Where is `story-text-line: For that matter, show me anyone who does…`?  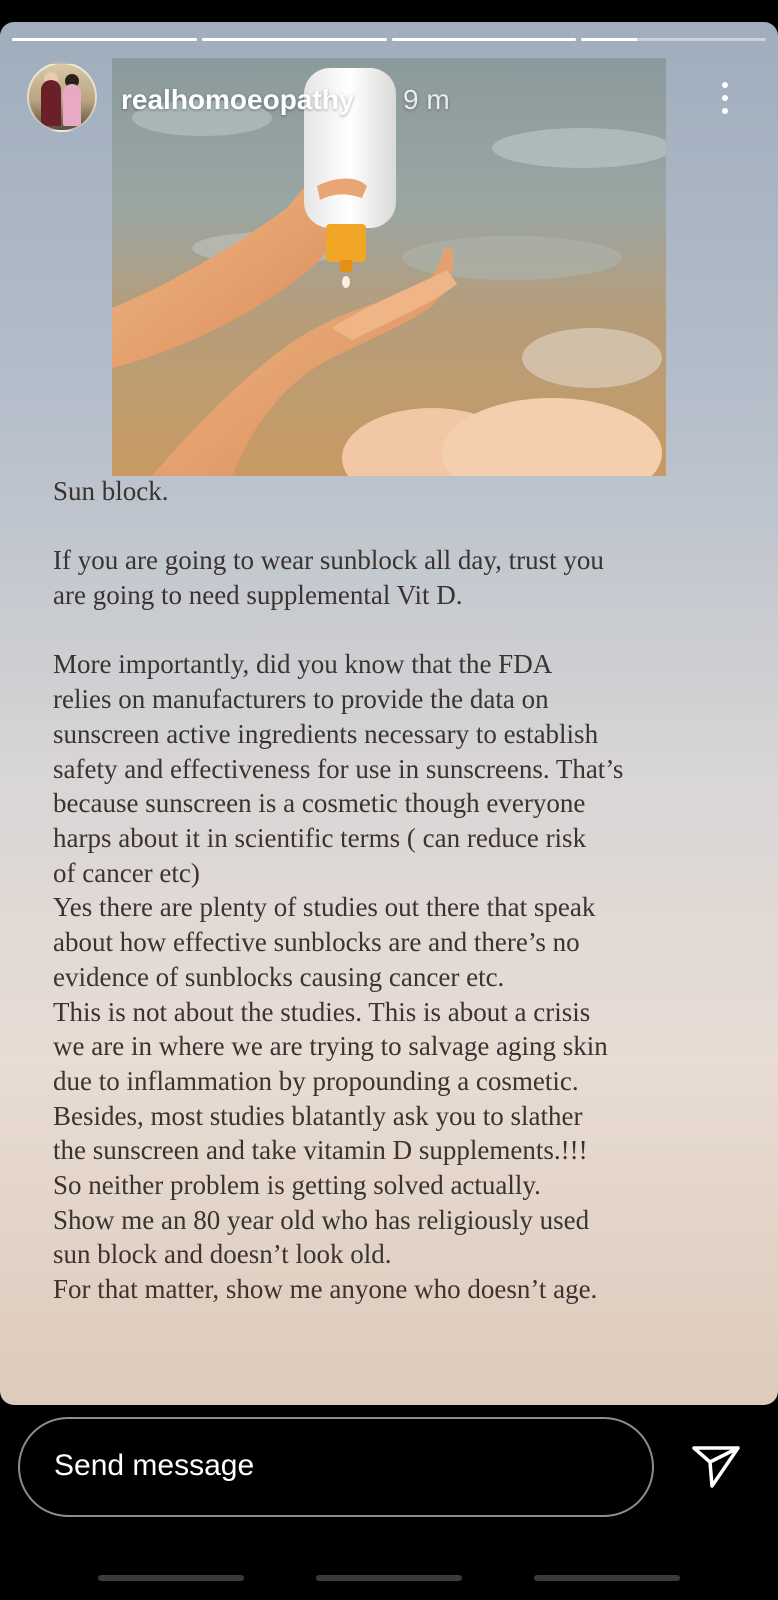 story-text-line: For that matter, show me anyone who does… is located at coordinates (325, 1289).